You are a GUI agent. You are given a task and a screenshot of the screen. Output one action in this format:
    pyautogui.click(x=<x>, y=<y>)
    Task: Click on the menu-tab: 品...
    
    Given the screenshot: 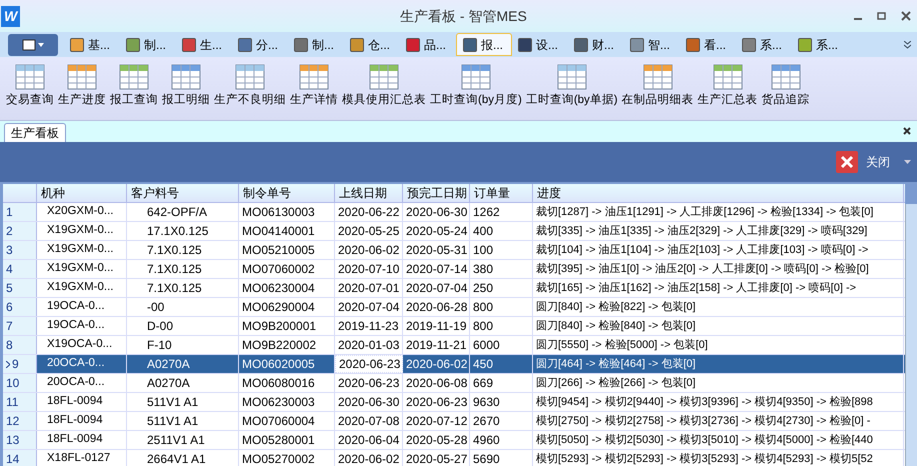 What is the action you would take?
    pyautogui.click(x=428, y=44)
    